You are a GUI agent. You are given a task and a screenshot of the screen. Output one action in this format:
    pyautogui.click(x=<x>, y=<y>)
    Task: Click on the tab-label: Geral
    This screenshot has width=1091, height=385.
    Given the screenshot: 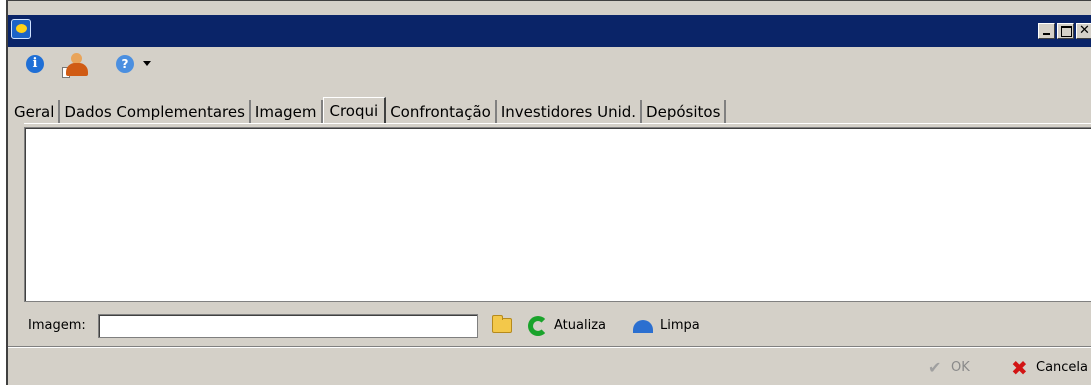 What is the action you would take?
    pyautogui.click(x=34, y=112)
    